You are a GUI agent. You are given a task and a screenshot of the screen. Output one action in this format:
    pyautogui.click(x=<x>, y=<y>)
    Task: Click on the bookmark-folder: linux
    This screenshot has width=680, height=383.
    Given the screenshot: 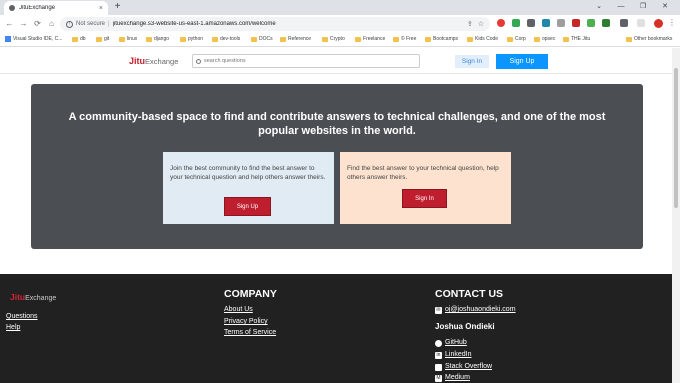 What is the action you would take?
    pyautogui.click(x=128, y=39)
    